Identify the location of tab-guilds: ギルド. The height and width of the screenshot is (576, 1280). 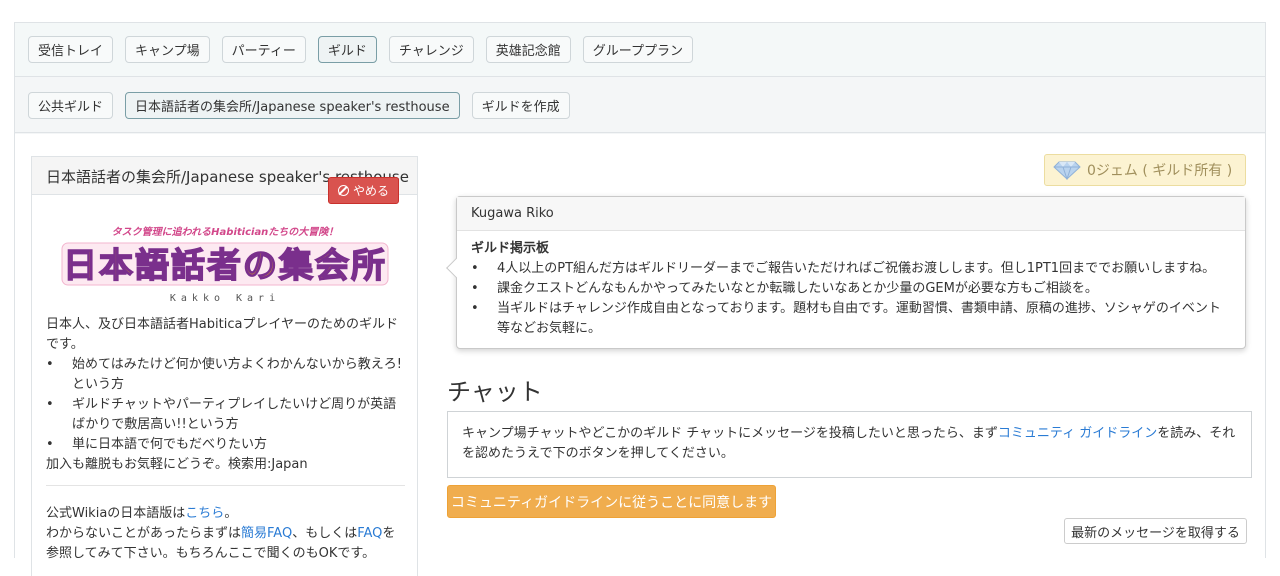
(347, 49).